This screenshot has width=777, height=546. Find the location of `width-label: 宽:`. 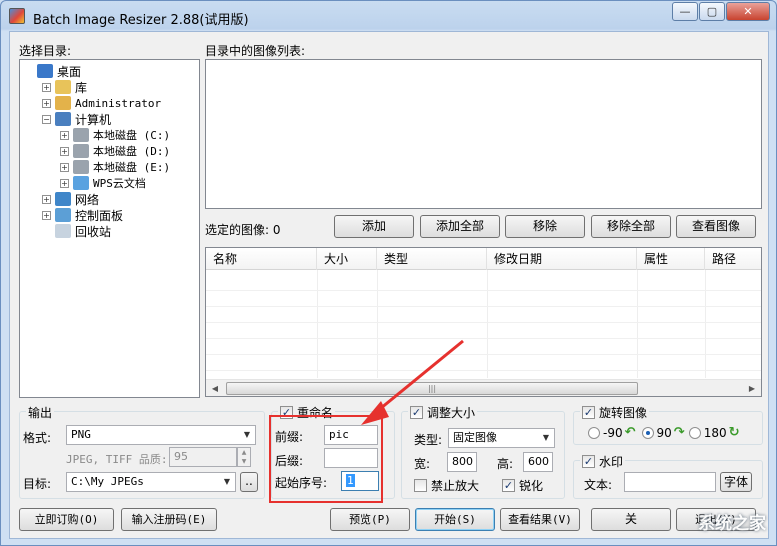

width-label: 宽: is located at coordinates (422, 464).